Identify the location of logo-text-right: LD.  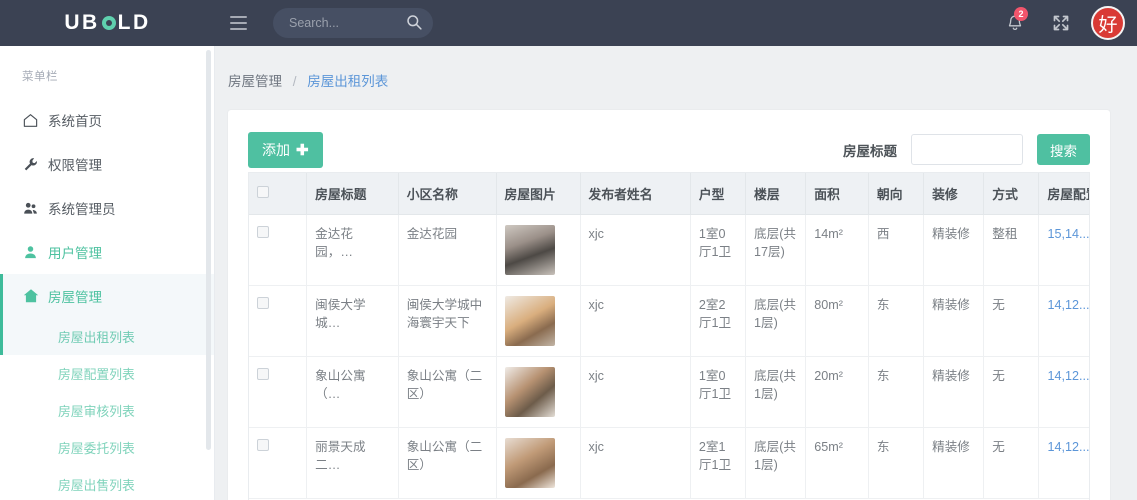
(134, 22).